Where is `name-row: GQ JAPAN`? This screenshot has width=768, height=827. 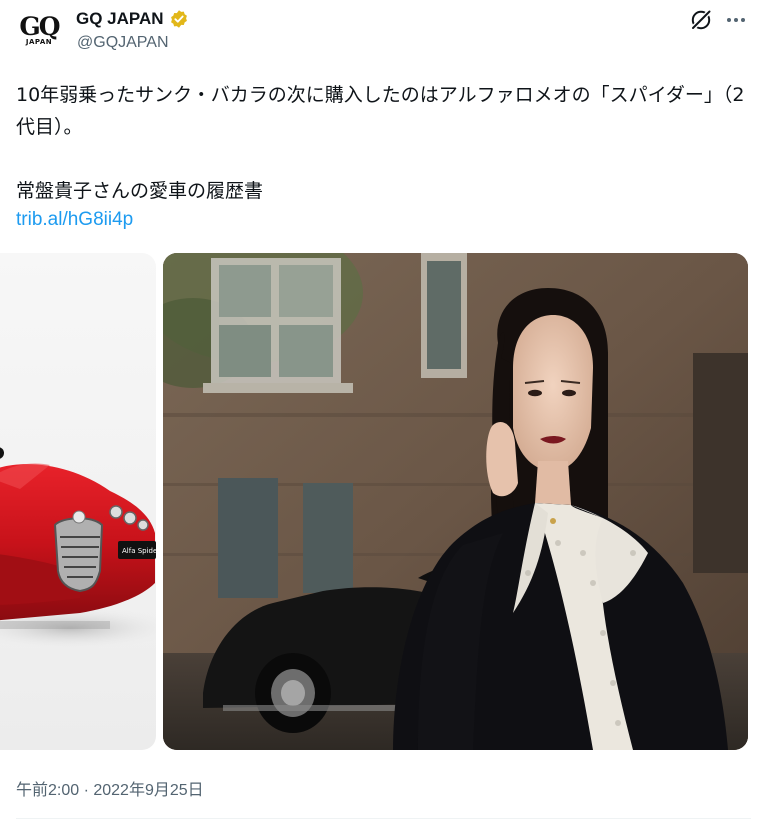 name-row: GQ JAPAN is located at coordinates (132, 19).